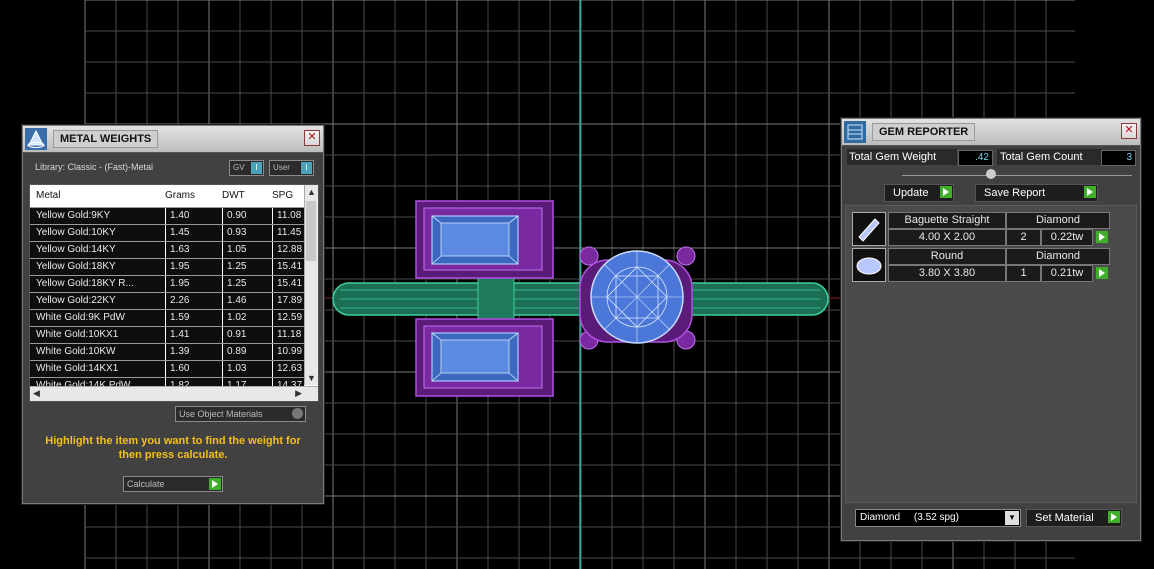 The height and width of the screenshot is (569, 1154). I want to click on material-select-value: Diamond (3.52 spg), so click(909, 517).